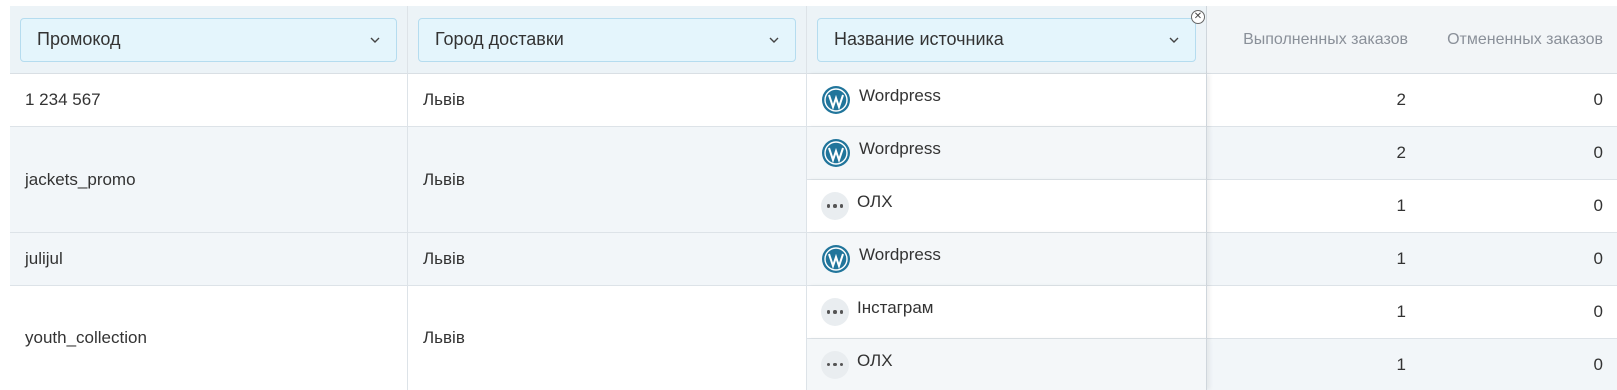 The image size is (1617, 390). I want to click on remove-column-icon: ✕, so click(1198, 16).